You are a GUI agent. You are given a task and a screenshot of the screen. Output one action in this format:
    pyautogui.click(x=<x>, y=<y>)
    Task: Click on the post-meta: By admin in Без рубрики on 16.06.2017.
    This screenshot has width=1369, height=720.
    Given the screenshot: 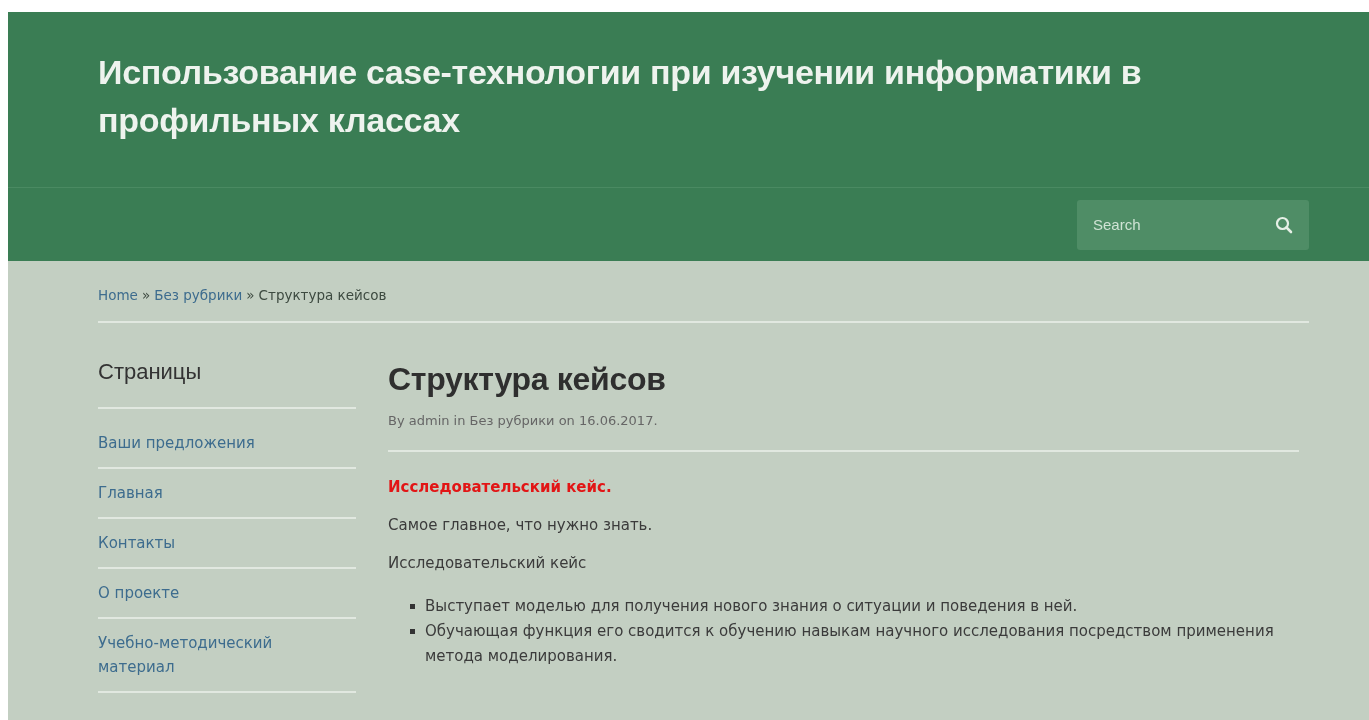 What is the action you would take?
    pyautogui.click(x=843, y=432)
    